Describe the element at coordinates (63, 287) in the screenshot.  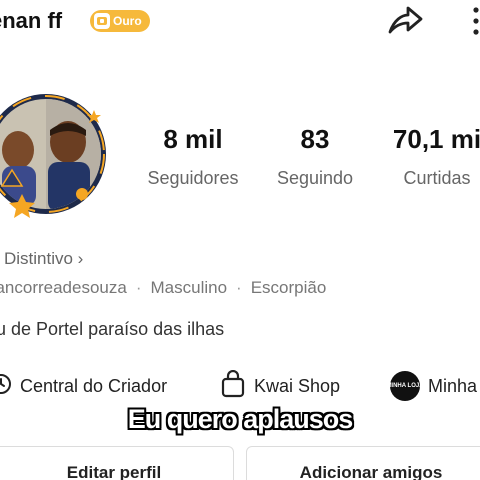
I see `tag-handle: nancorreadesouza` at that location.